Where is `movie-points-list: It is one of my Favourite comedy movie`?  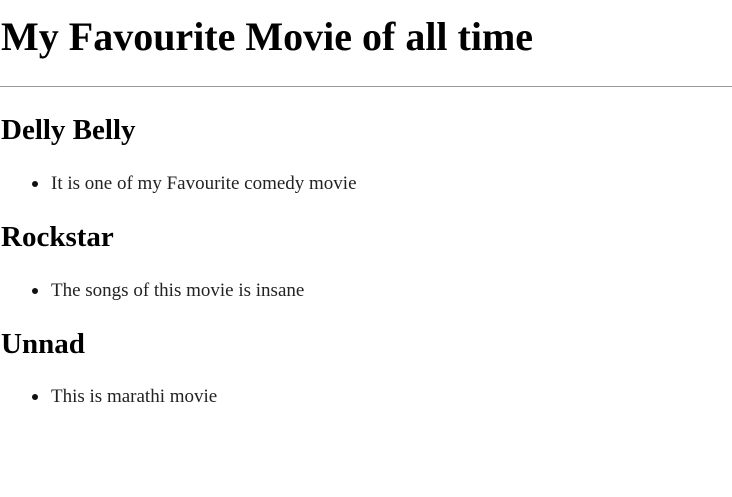
movie-points-list: It is one of my Favourite comedy movie is located at coordinates (178, 184).